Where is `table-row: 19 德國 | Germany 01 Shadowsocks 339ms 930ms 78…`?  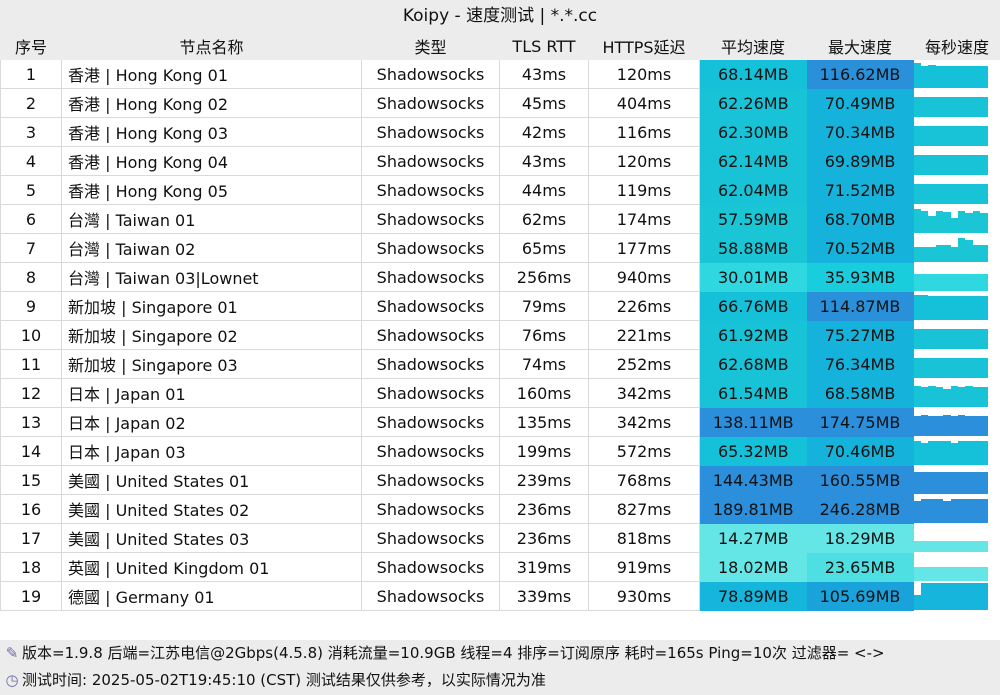
table-row: 19 德國 | Germany 01 Shadowsocks 339ms 930ms 78… is located at coordinates (500, 596).